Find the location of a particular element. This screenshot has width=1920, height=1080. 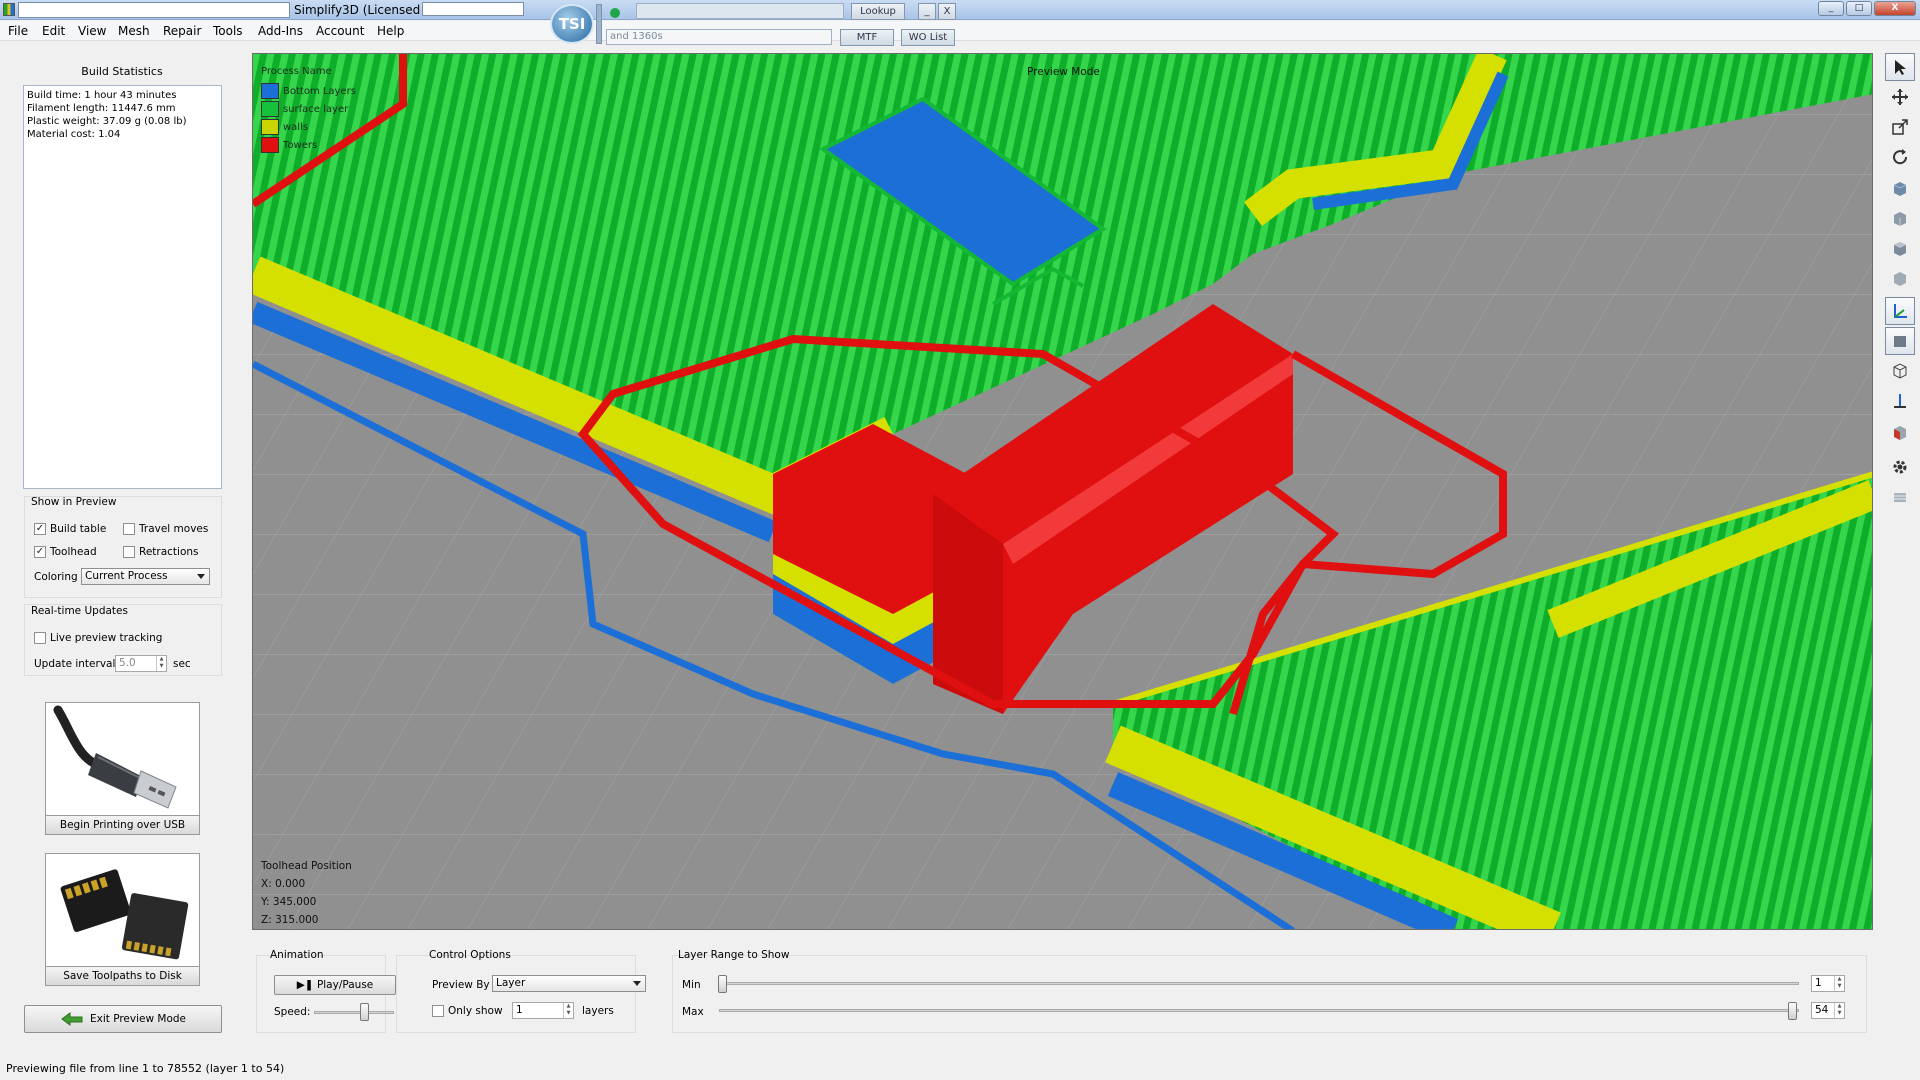

exit-preview-mode-button: Exit Preview Mode is located at coordinates (123, 1019).